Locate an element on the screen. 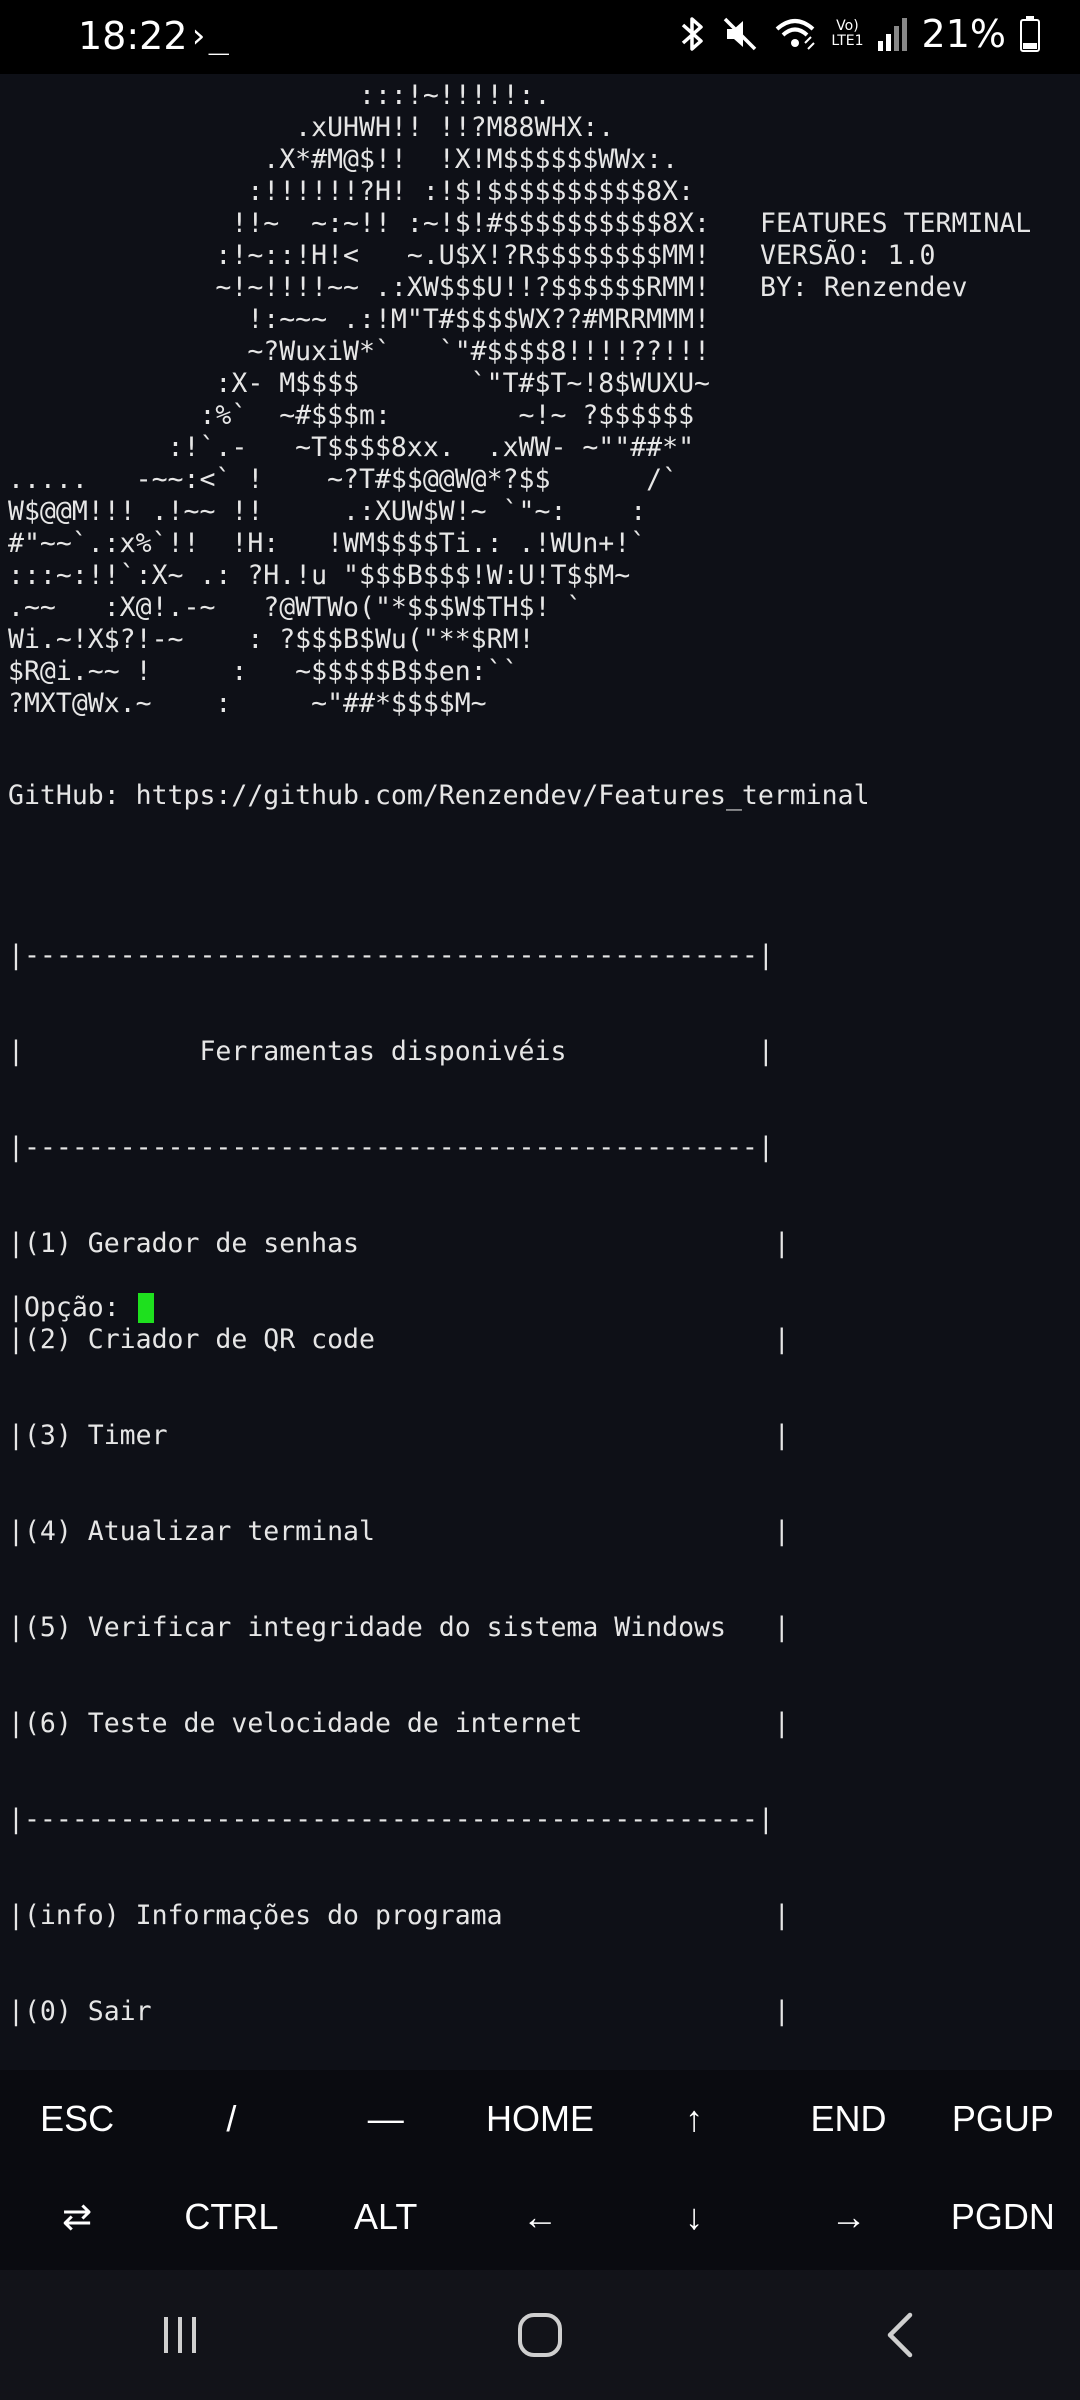  menu-title: | Ferramentas disponivéis | is located at coordinates (391, 1051).